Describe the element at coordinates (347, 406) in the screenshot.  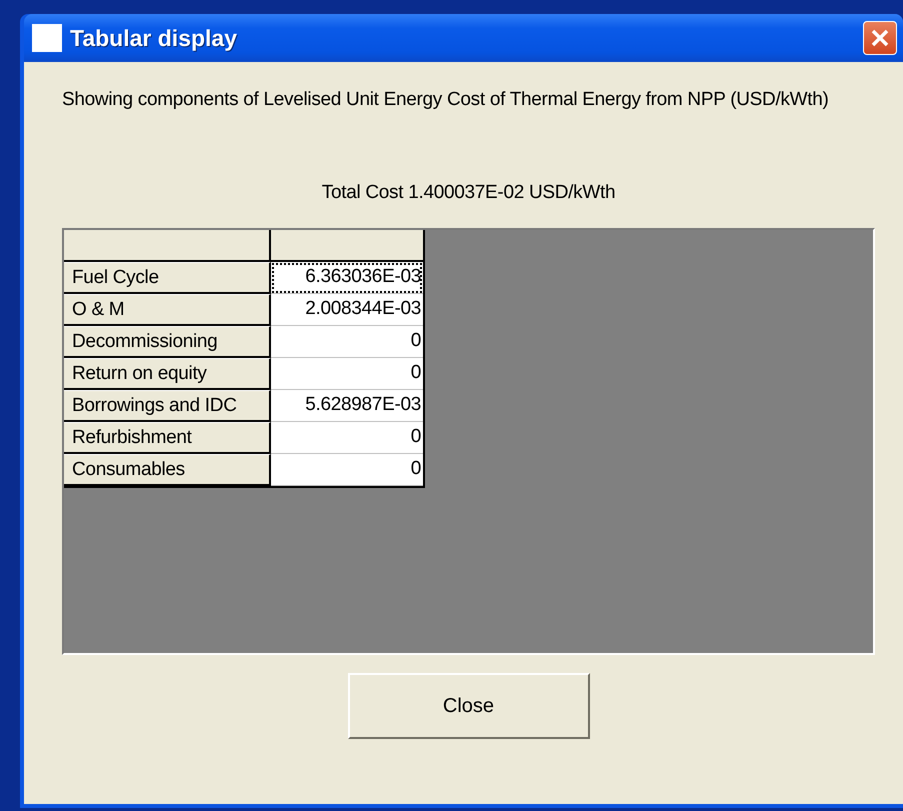
I see `value-cell: 5.628987E-03` at that location.